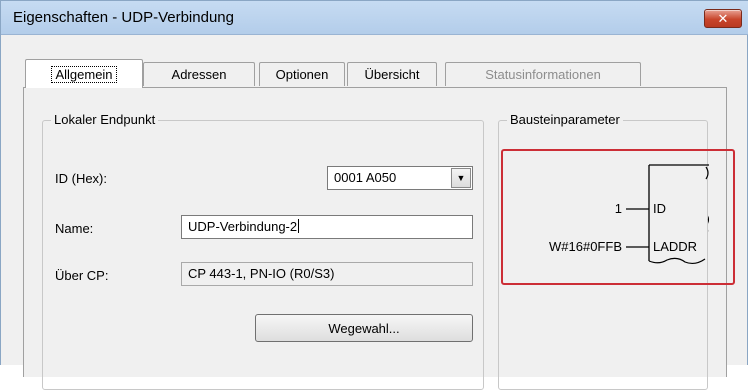 This screenshot has width=748, height=391. I want to click on highlight-box, so click(618, 217).